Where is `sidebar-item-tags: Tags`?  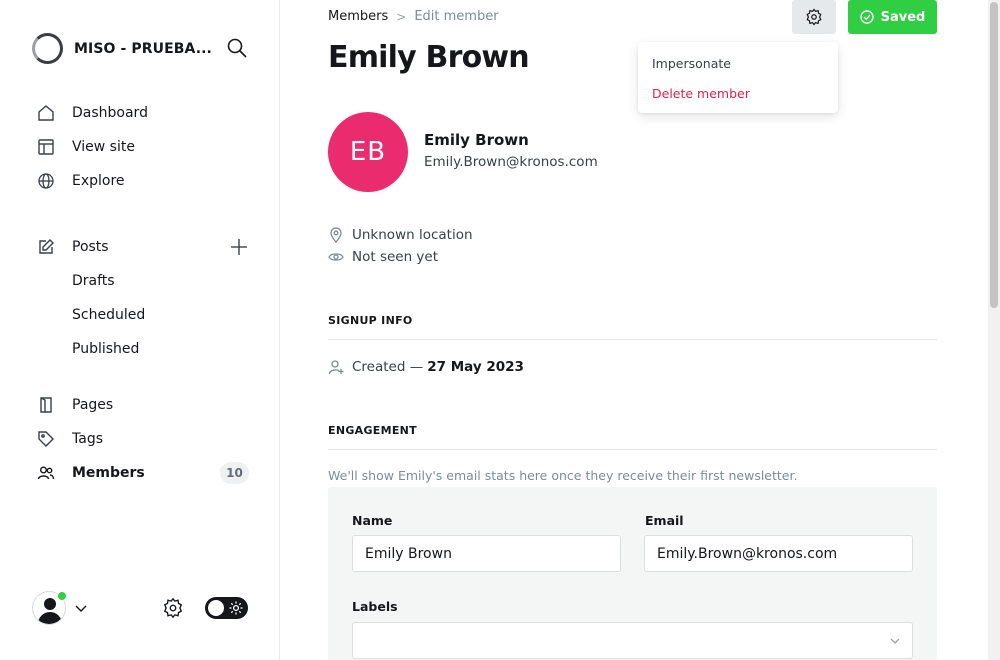
sidebar-item-tags: Tags is located at coordinates (146, 439).